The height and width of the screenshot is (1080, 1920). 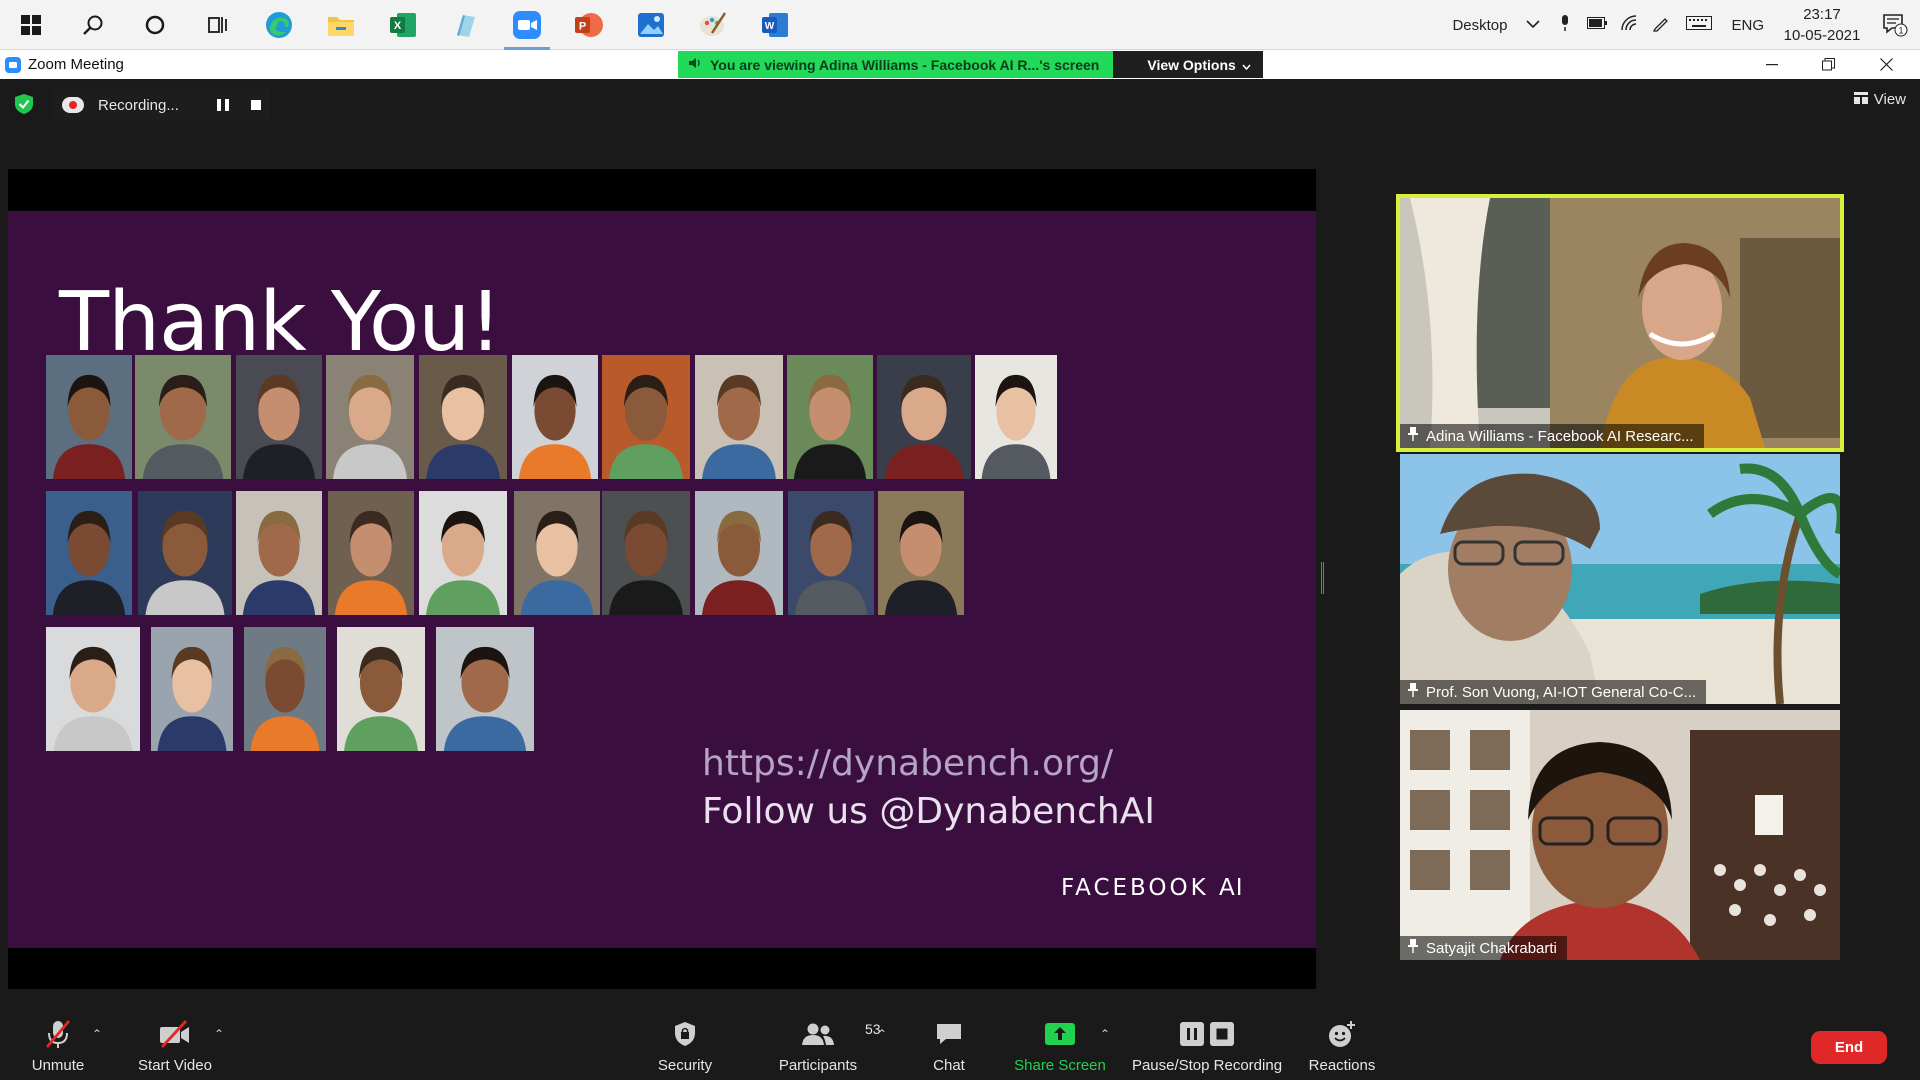 I want to click on facebook-ai-logo: FACEBOOK AI, so click(x=1152, y=888).